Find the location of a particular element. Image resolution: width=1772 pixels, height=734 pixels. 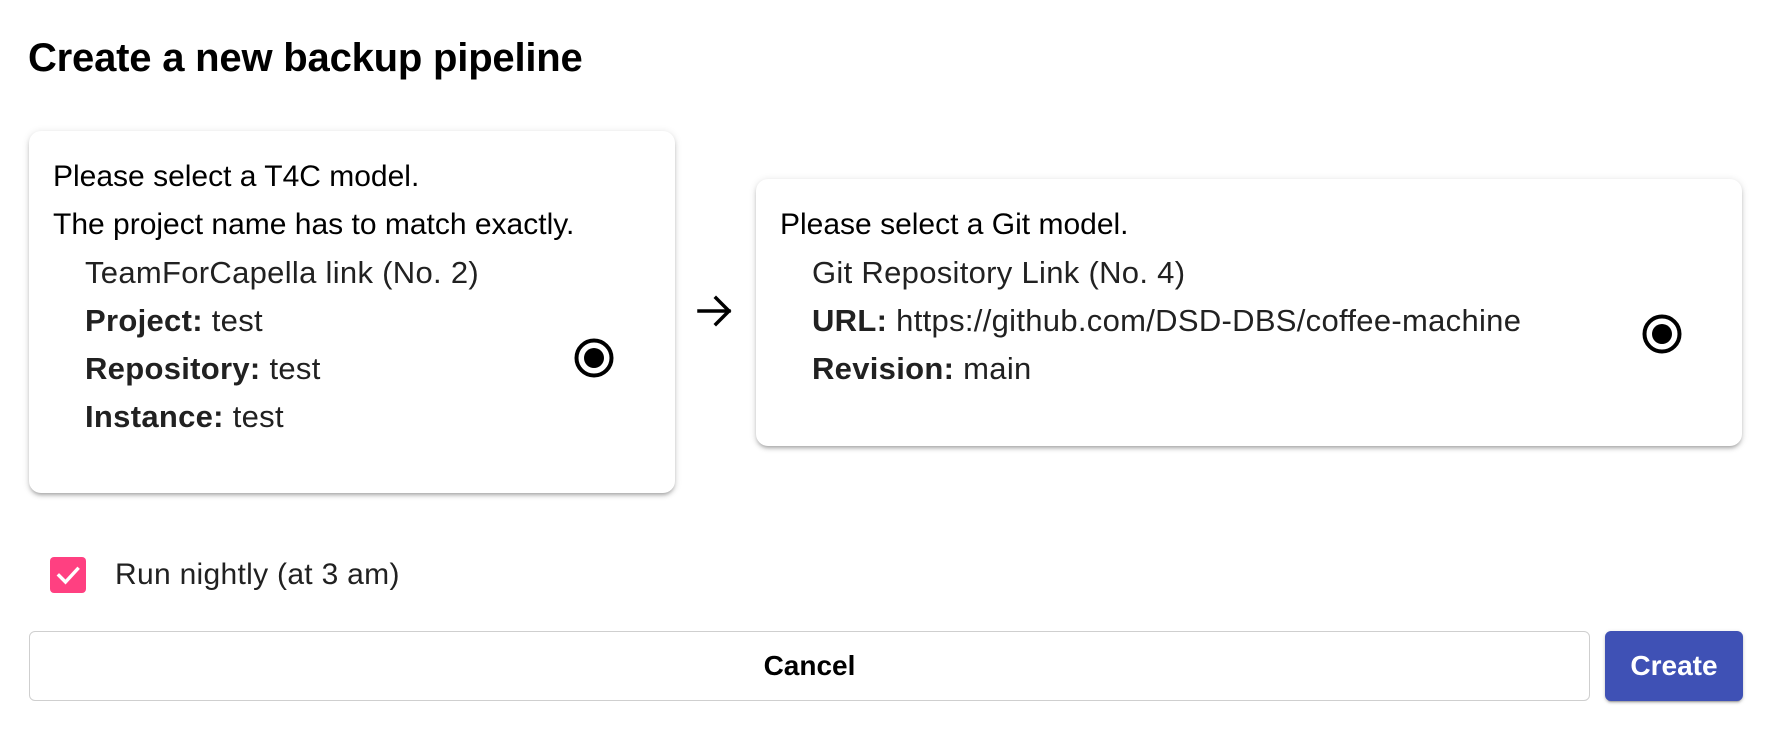

instance-value: test is located at coordinates (258, 416).